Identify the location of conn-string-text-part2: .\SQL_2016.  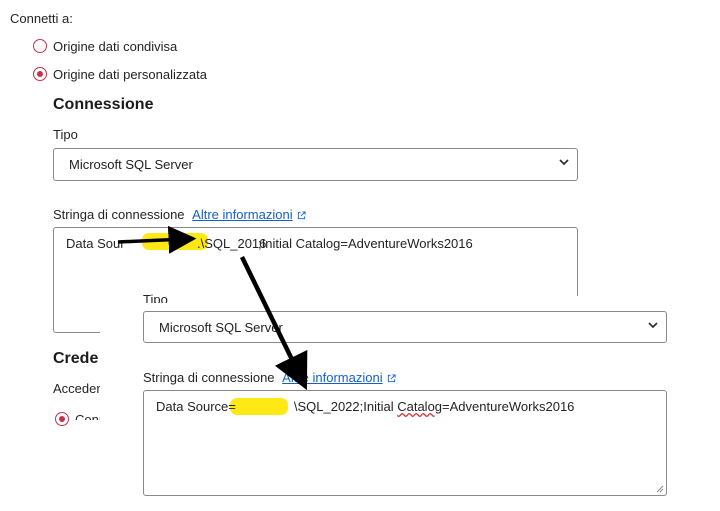
(232, 243).